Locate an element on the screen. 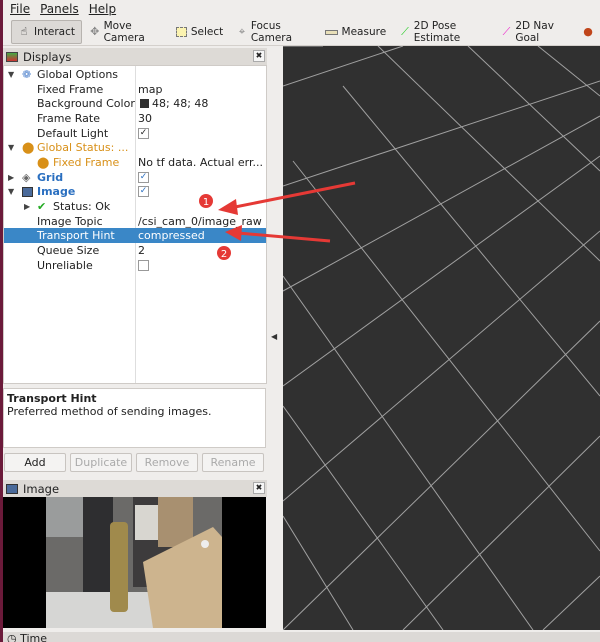 Image resolution: width=600 pixels, height=642 pixels. annotation-label-2: 2 is located at coordinates (224, 254).